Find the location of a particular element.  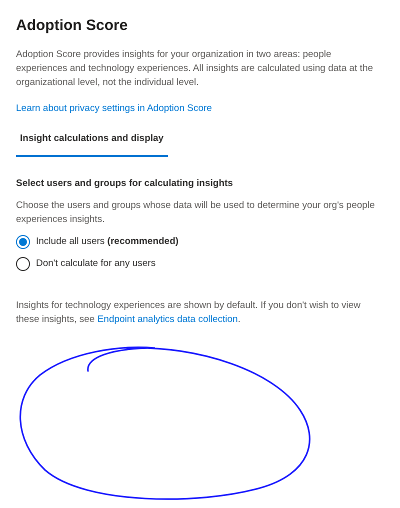

section-heading: Select users and groups for calculating insights is located at coordinates (125, 183).